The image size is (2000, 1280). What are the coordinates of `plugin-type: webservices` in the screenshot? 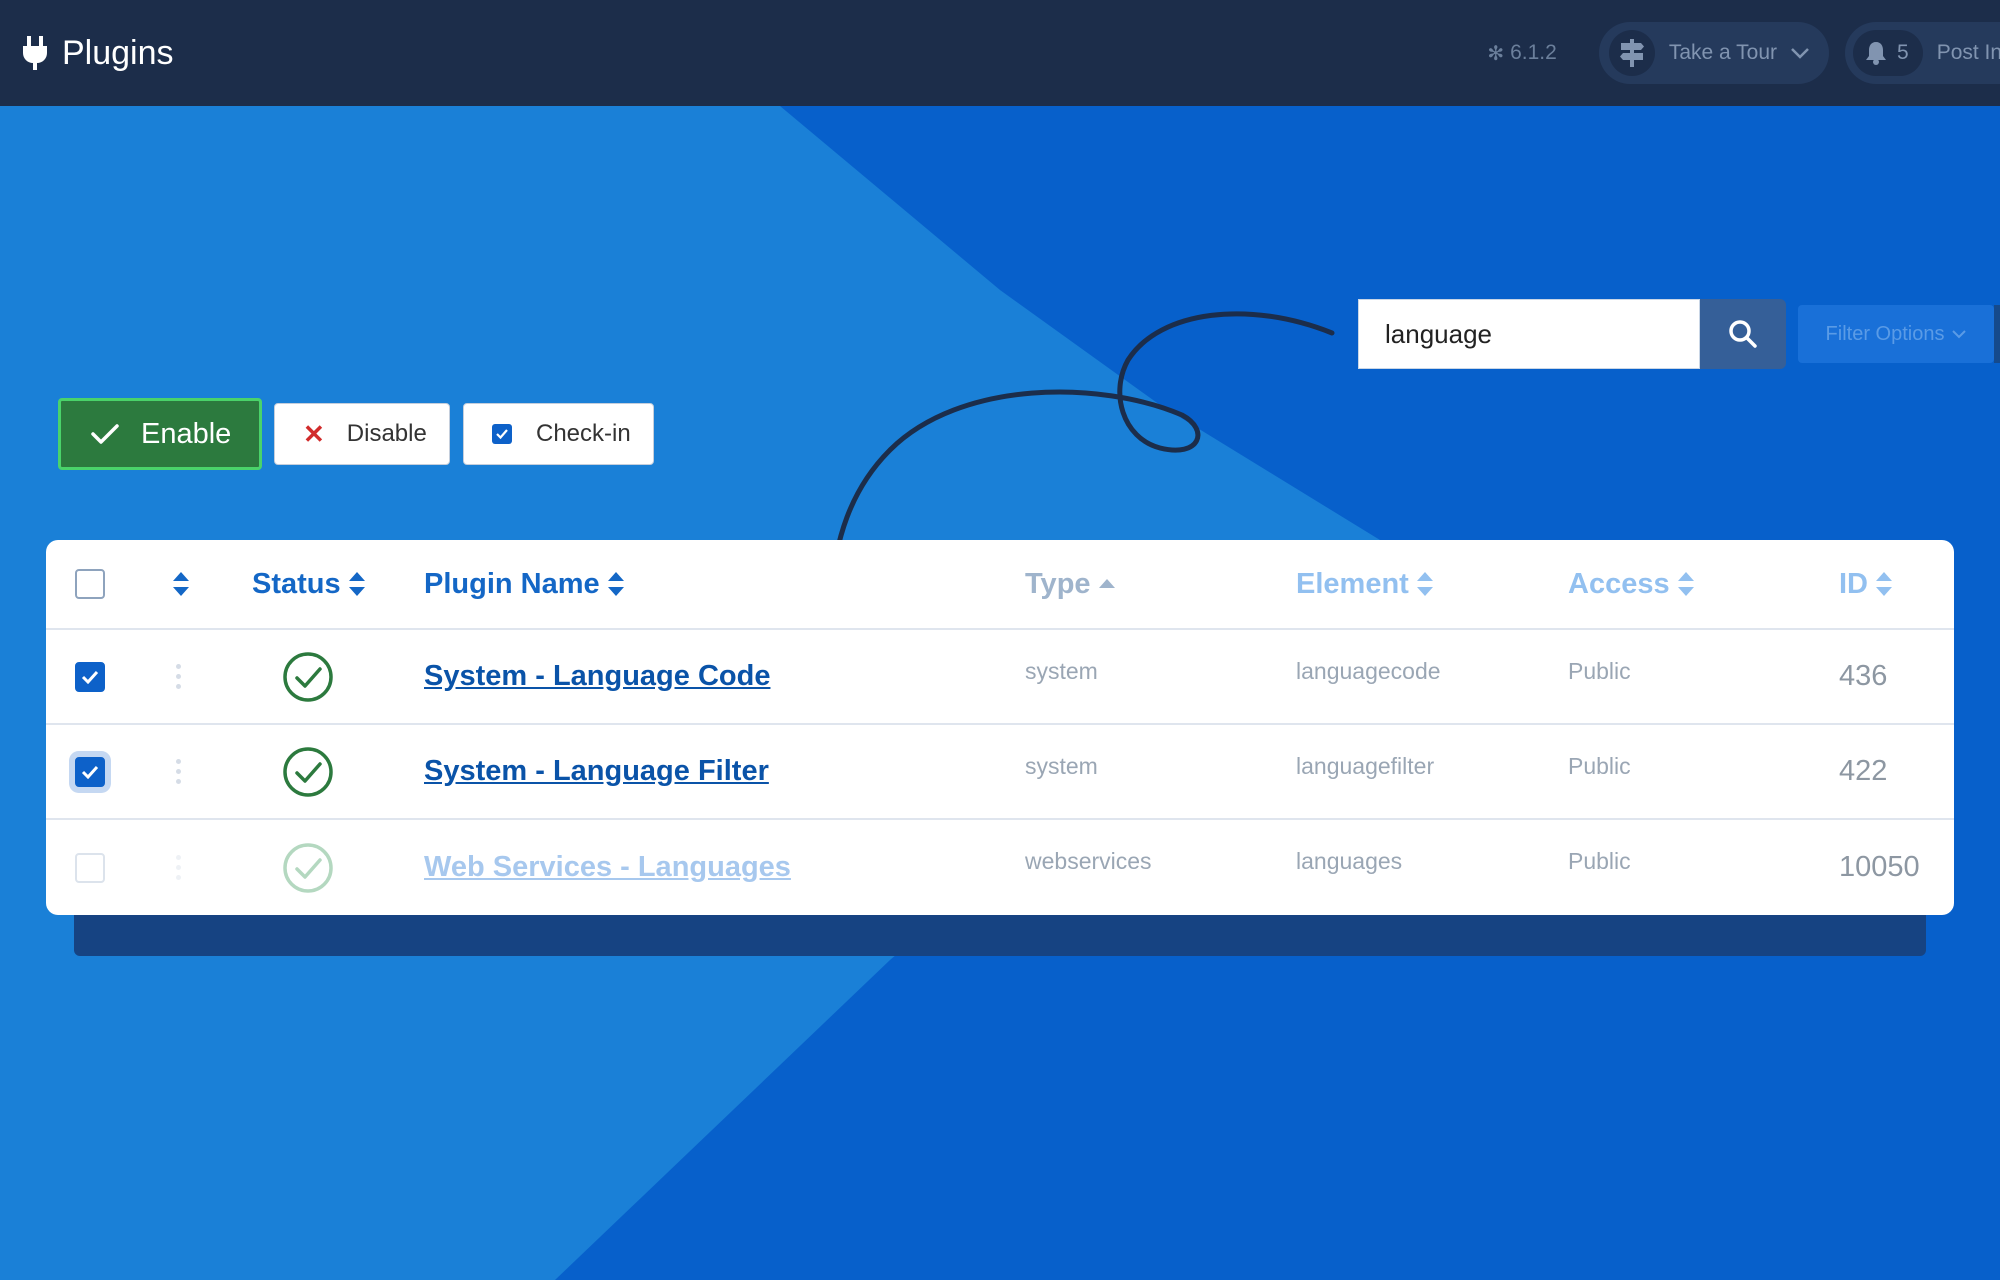 It's located at (1088, 861).